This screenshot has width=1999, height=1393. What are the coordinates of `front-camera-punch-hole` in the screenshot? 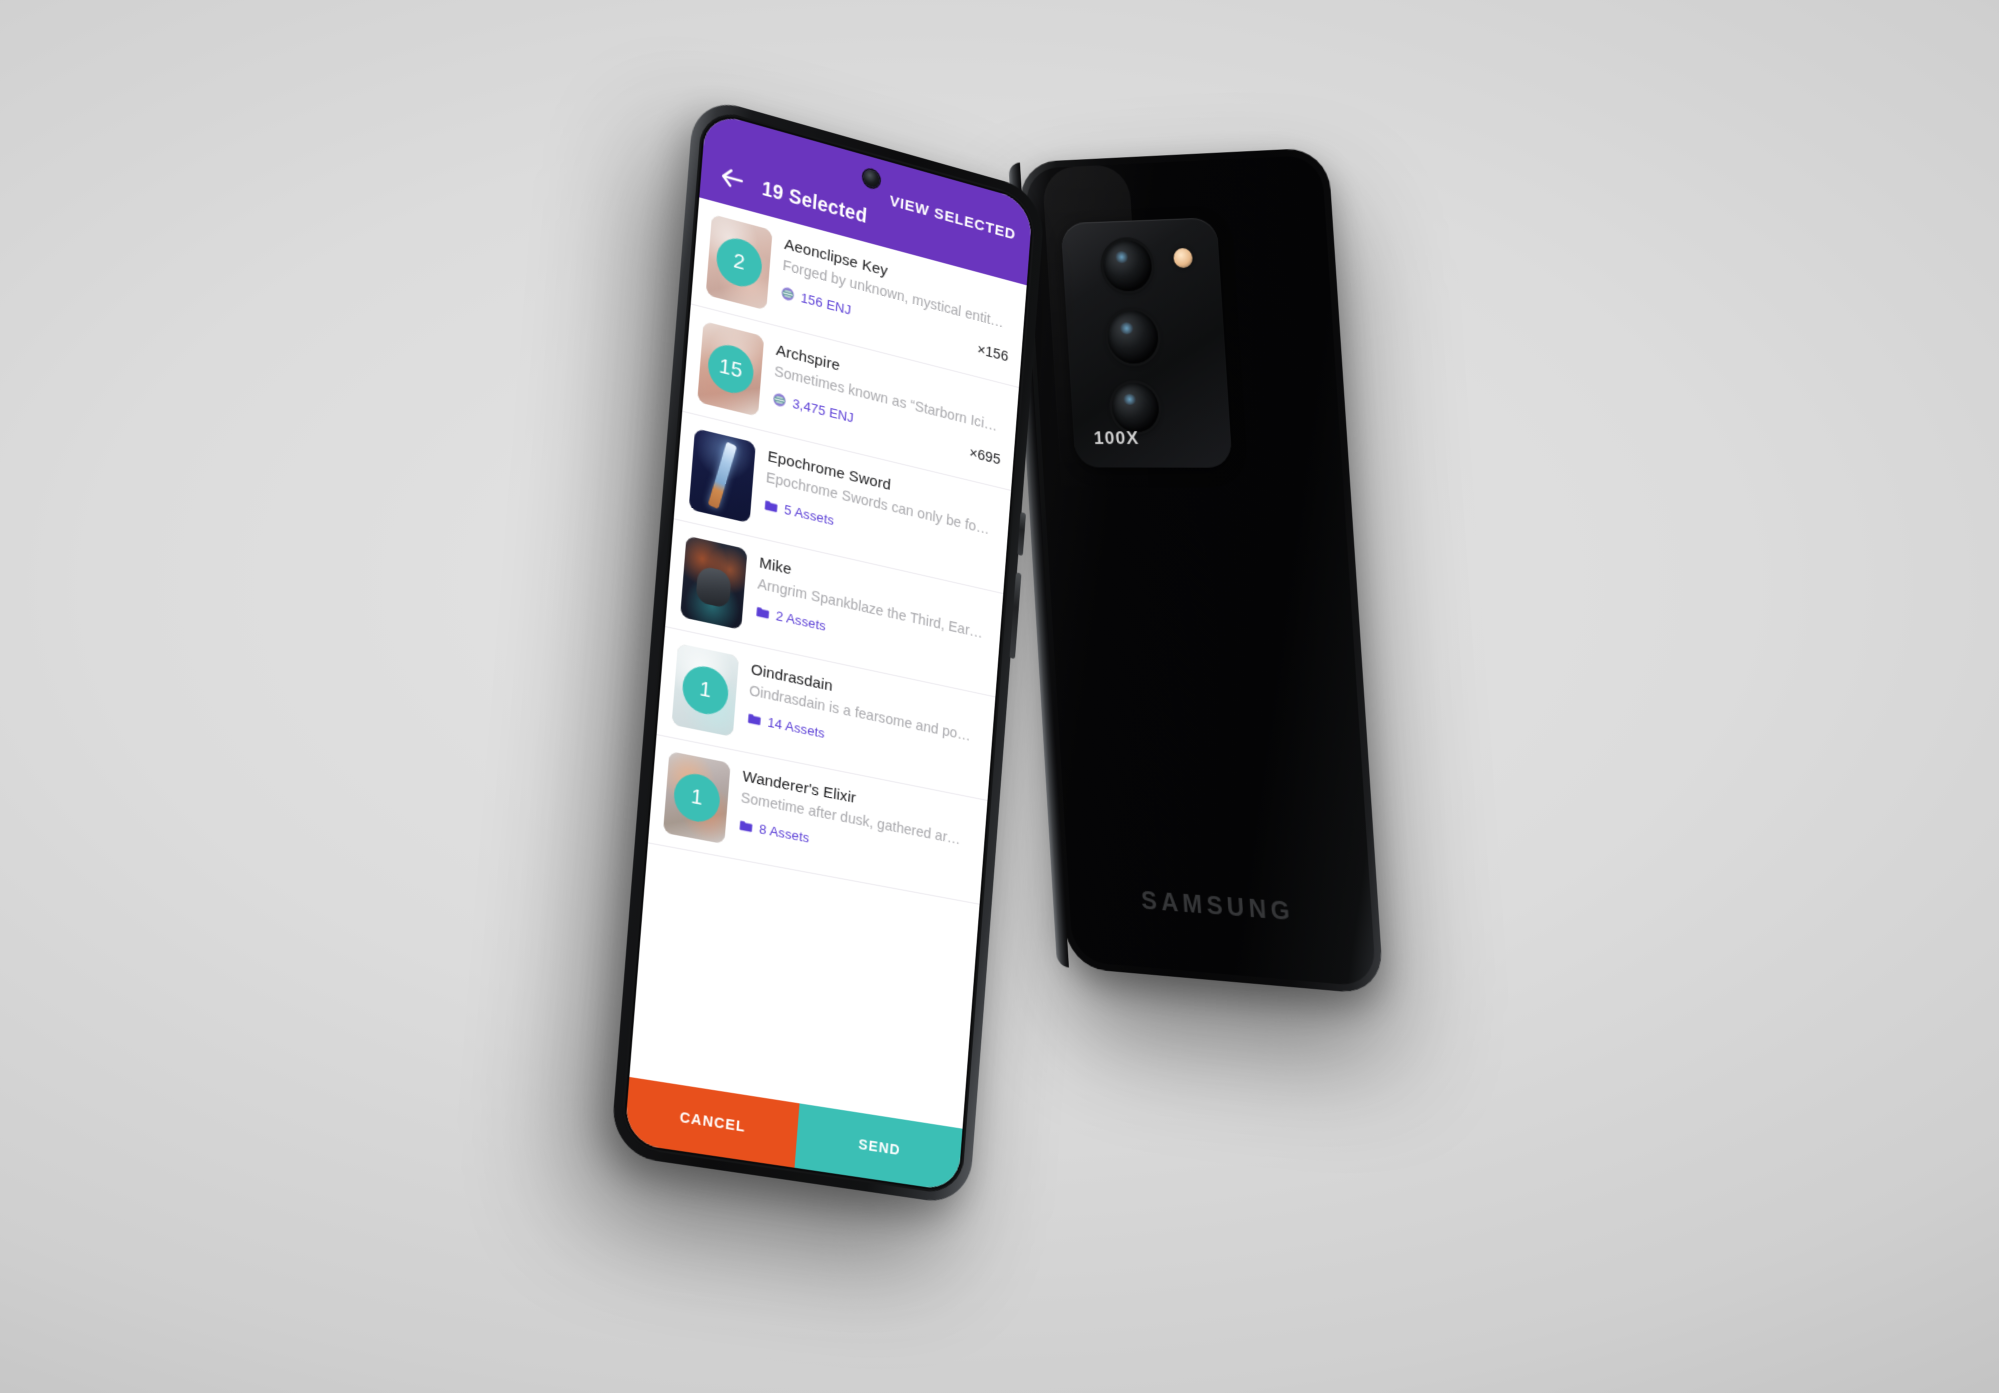 It's located at (871, 178).